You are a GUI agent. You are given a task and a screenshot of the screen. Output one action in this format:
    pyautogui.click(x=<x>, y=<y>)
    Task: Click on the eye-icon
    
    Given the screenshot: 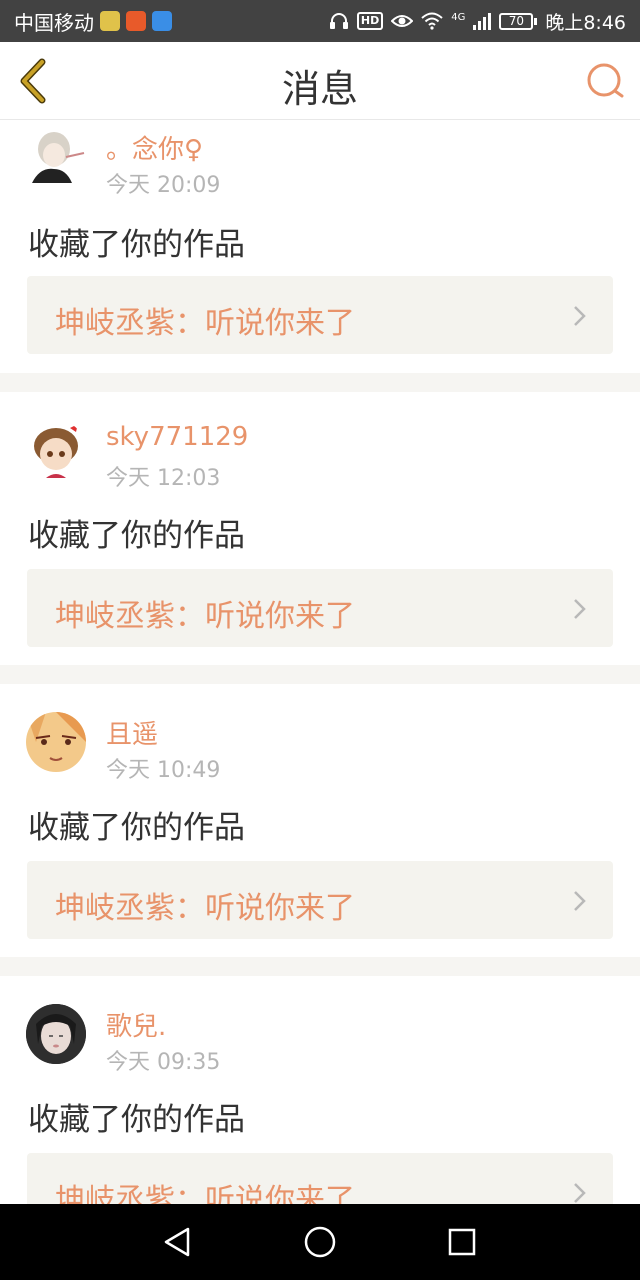 What is the action you would take?
    pyautogui.click(x=402, y=21)
    